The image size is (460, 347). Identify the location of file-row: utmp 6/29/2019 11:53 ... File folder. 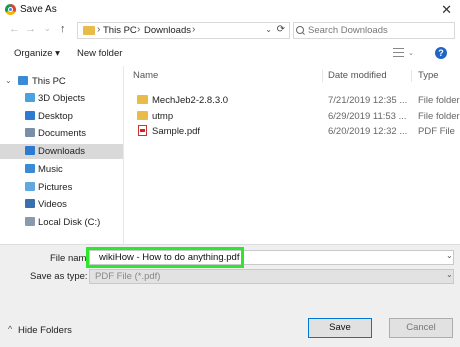
(294, 116).